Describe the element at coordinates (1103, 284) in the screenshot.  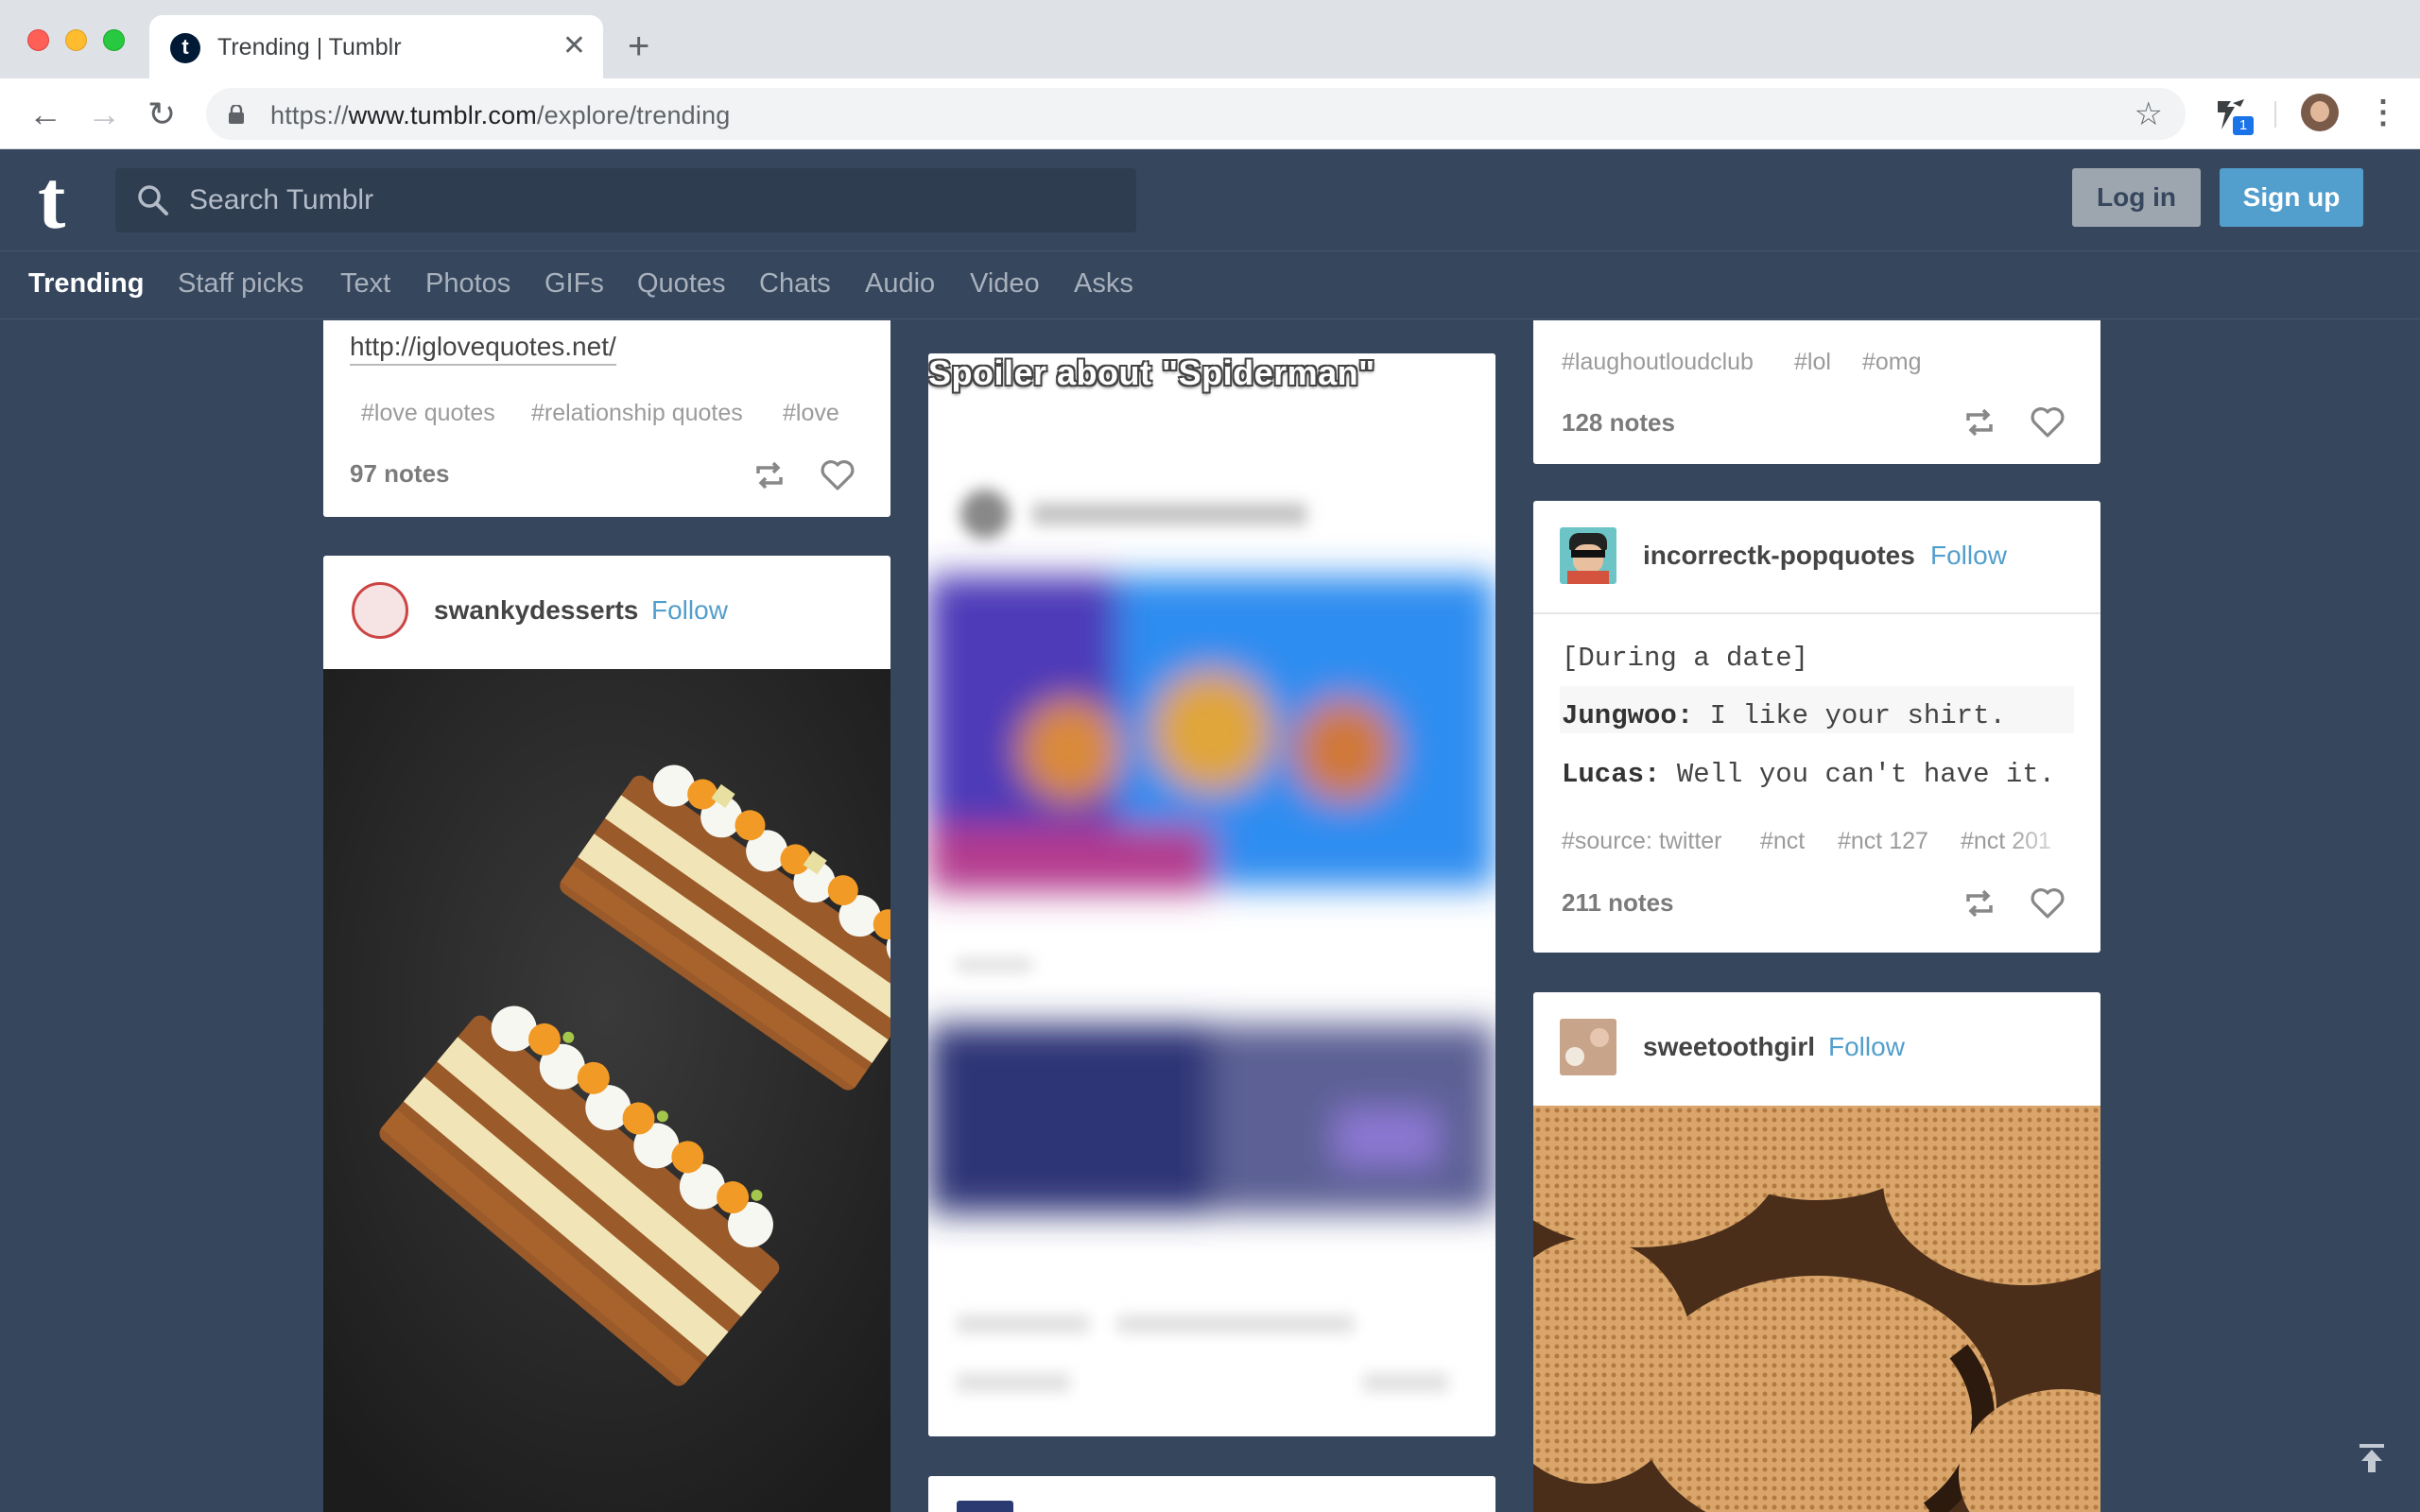
I see `tab-asks: Asks` at that location.